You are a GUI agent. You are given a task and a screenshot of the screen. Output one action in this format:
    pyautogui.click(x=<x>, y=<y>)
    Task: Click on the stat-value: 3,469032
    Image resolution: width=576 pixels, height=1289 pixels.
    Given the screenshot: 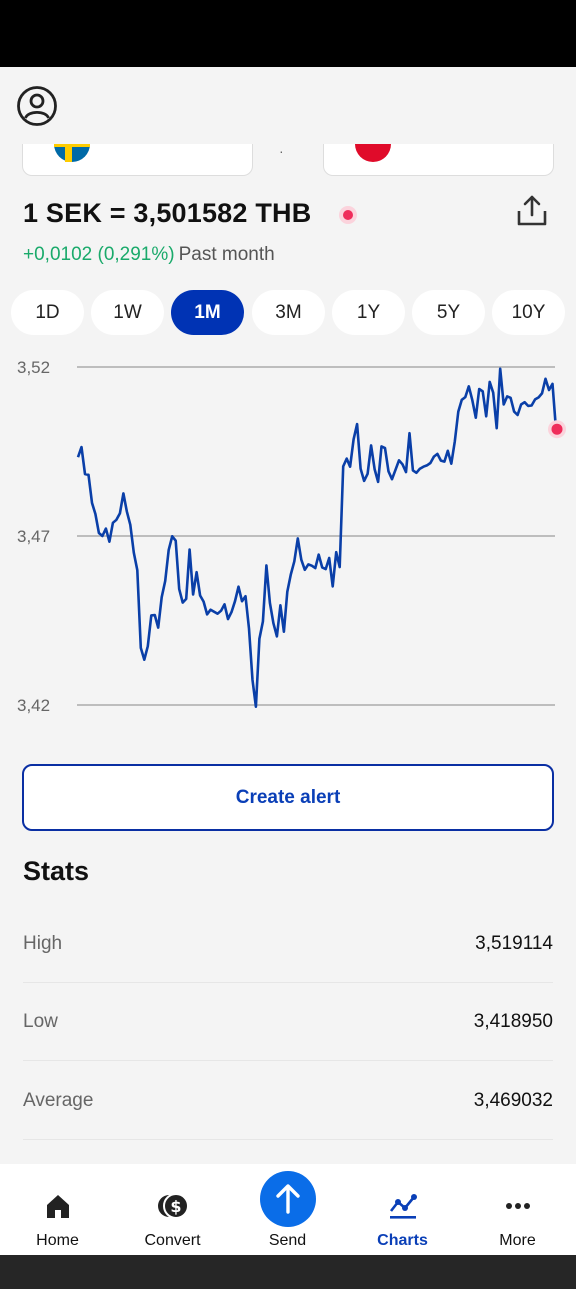 What is the action you would take?
    pyautogui.click(x=513, y=1100)
    